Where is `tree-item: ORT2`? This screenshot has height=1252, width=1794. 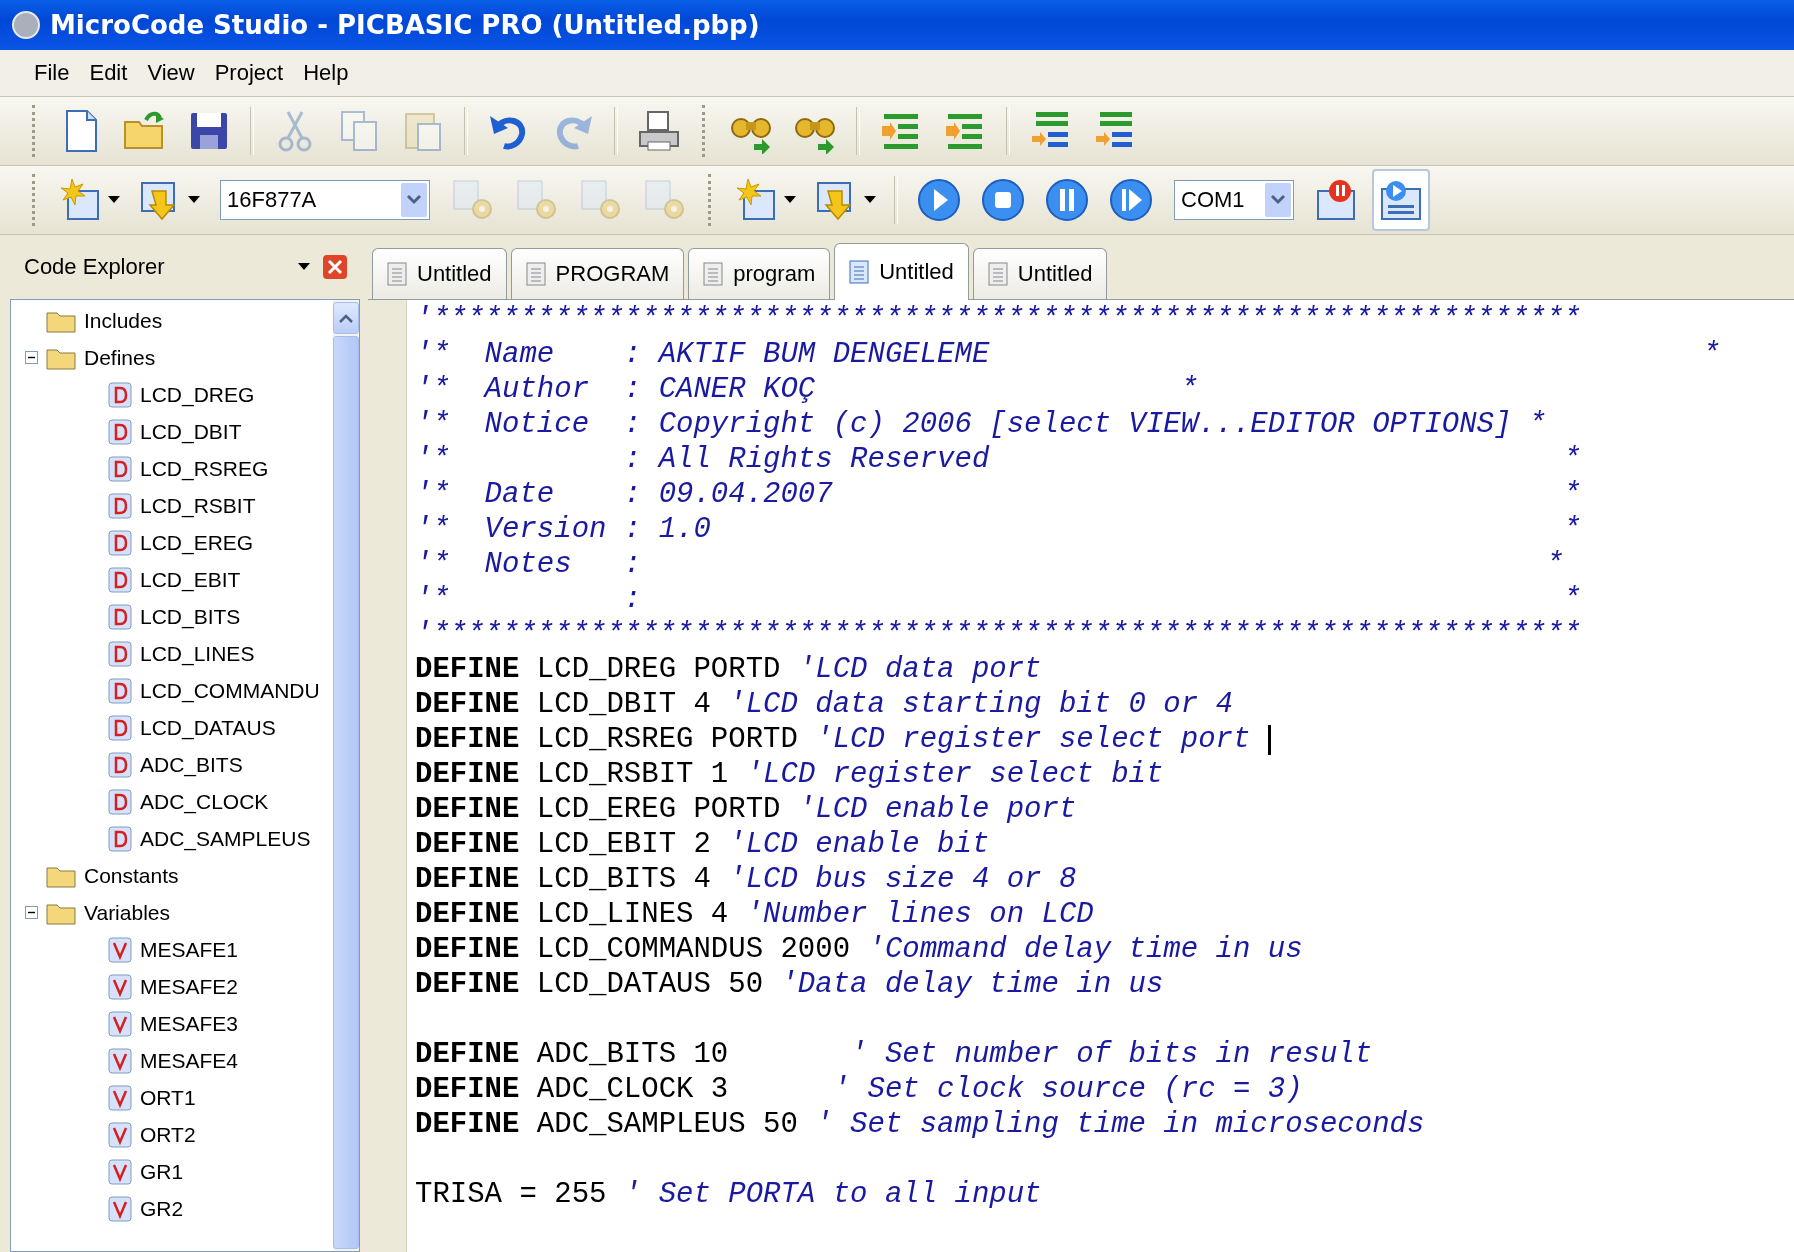
tree-item: ORT2 is located at coordinates (168, 1134).